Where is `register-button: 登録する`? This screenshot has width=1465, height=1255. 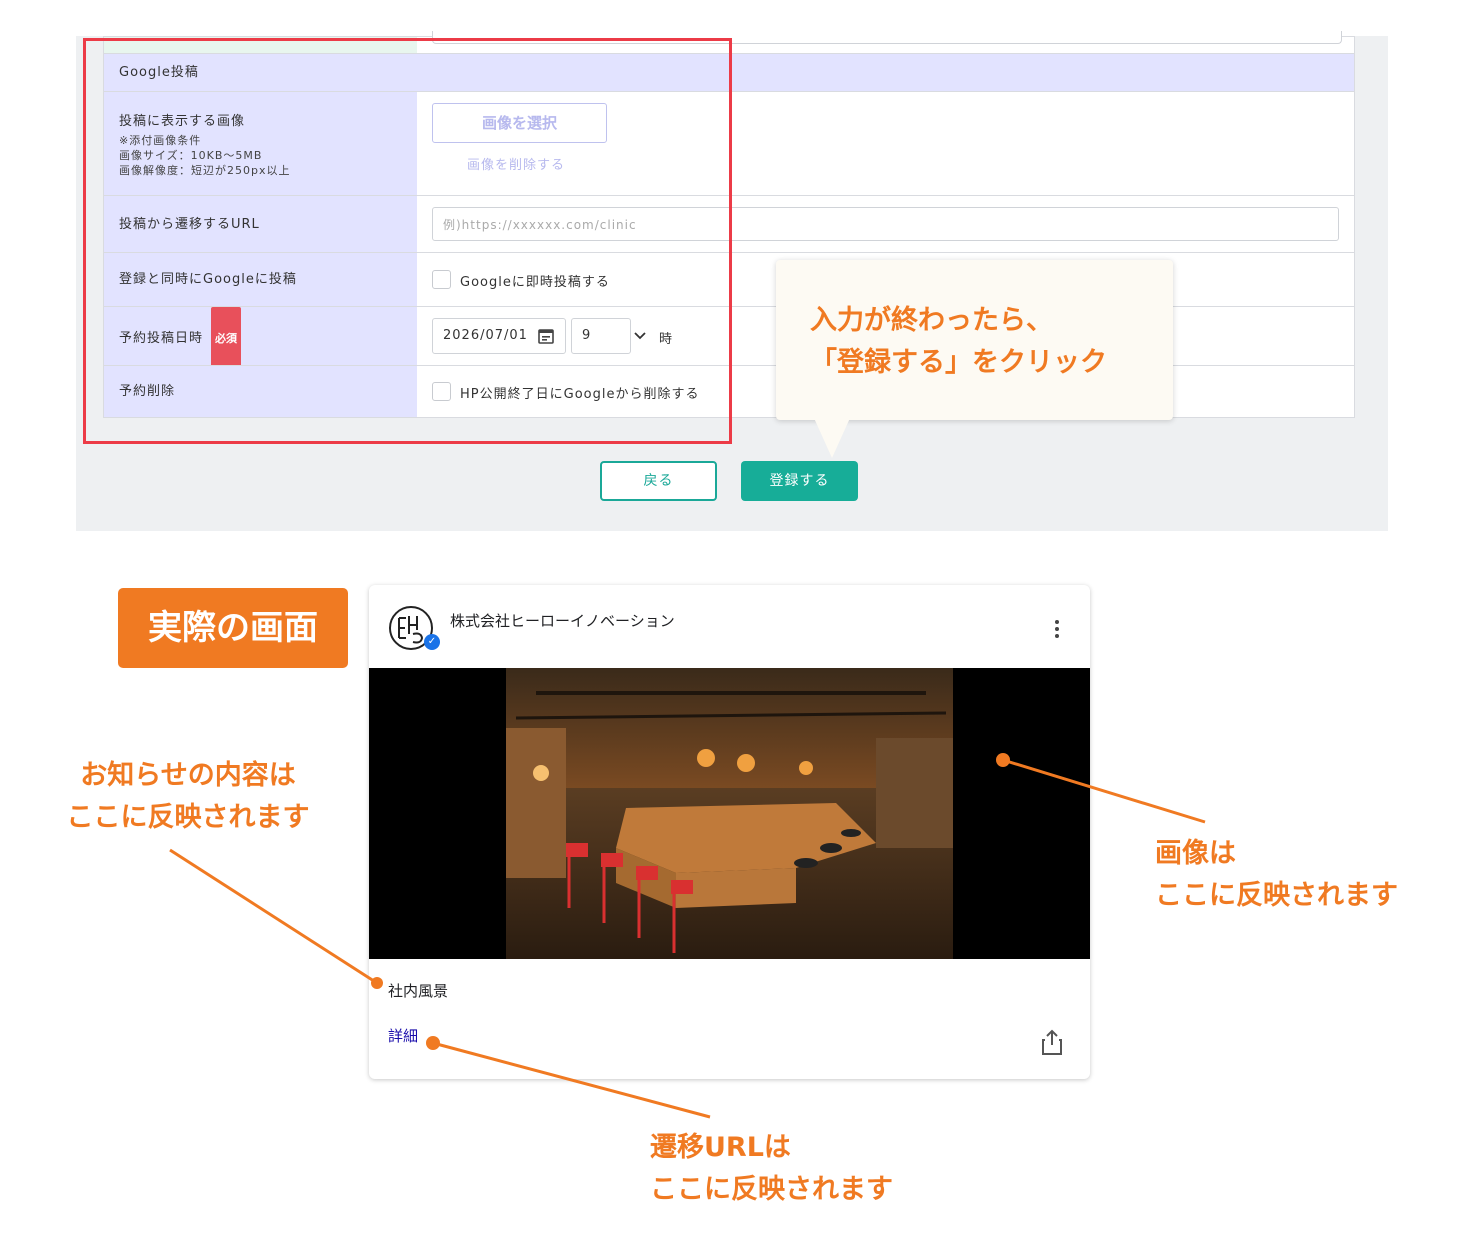 register-button: 登録する is located at coordinates (799, 481).